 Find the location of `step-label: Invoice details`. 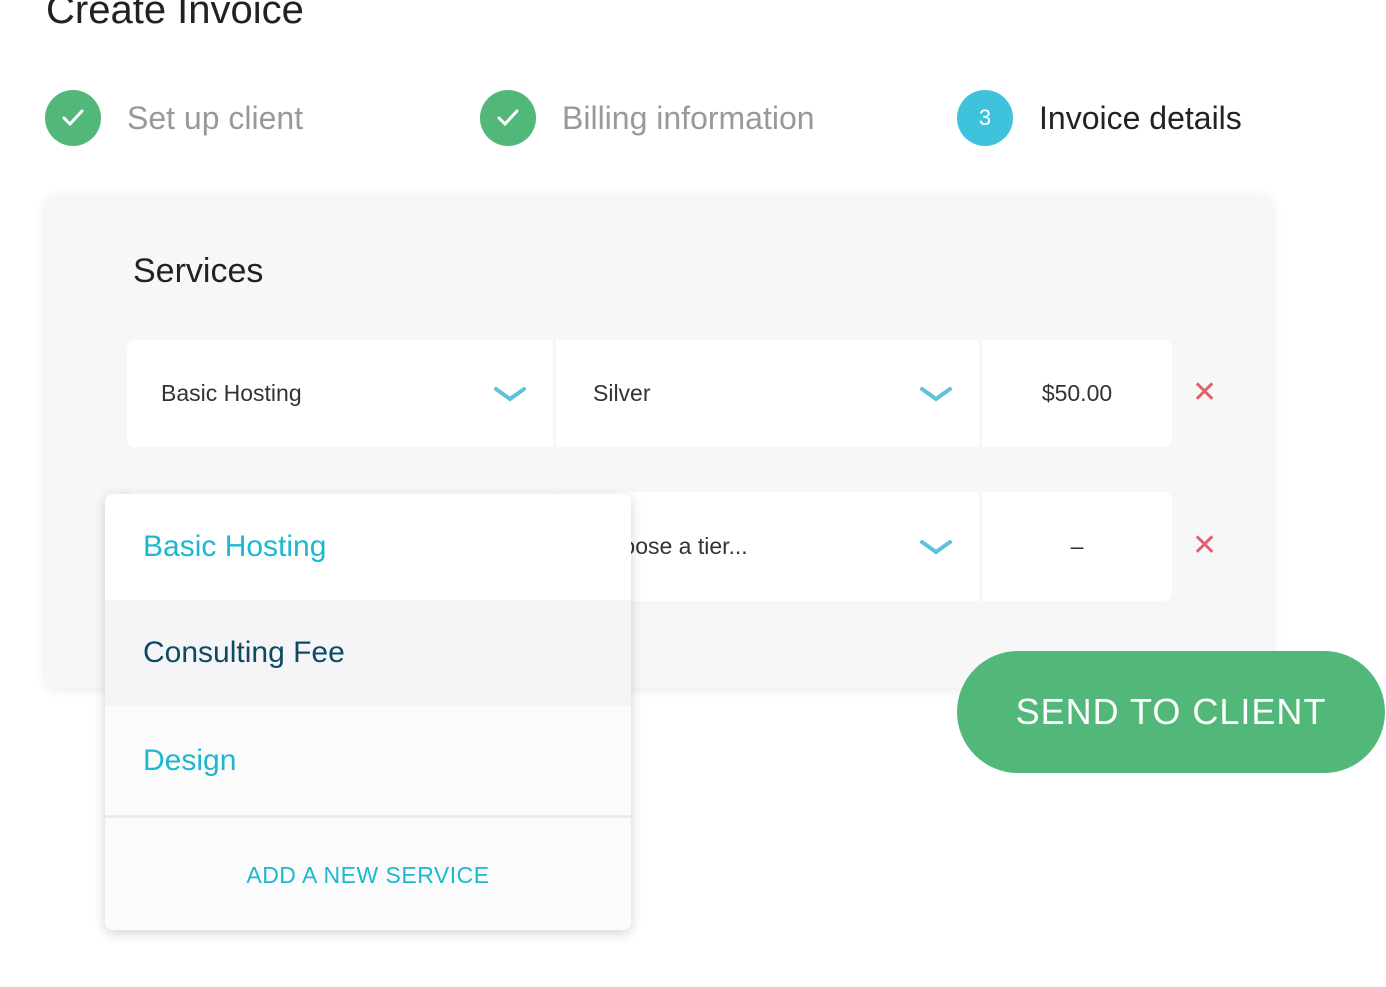

step-label: Invoice details is located at coordinates (1140, 117).